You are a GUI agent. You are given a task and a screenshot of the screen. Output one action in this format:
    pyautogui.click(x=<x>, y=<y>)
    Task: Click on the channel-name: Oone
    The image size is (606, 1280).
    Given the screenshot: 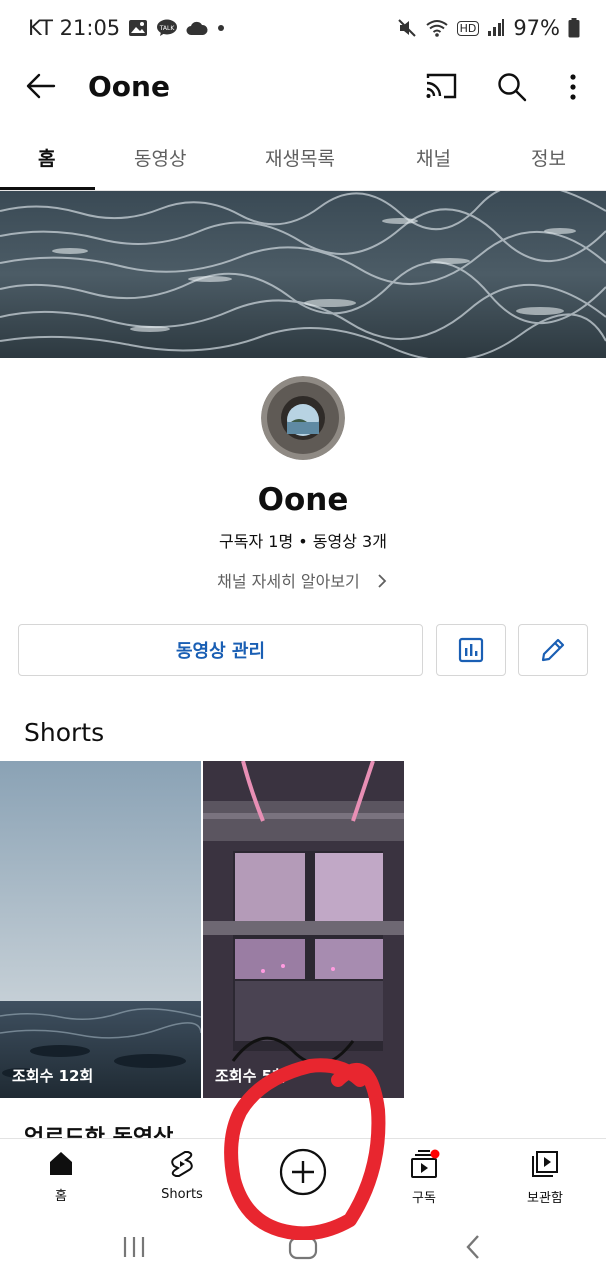 What is the action you would take?
    pyautogui.click(x=303, y=500)
    